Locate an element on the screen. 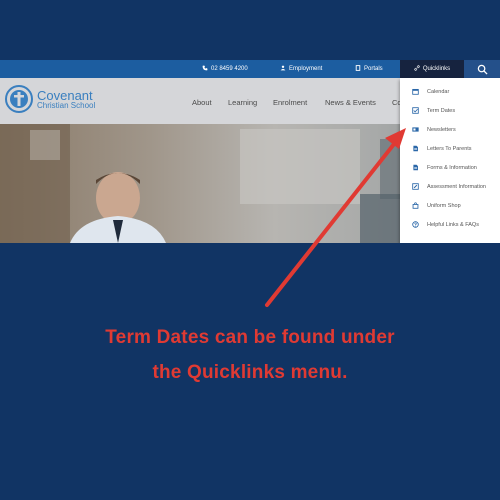 This screenshot has width=500, height=500. annotation-arrow is located at coordinates (335, 217).